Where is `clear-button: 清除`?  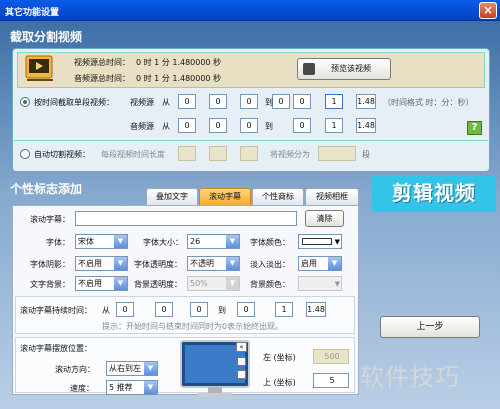 clear-button: 清除 is located at coordinates (324, 218).